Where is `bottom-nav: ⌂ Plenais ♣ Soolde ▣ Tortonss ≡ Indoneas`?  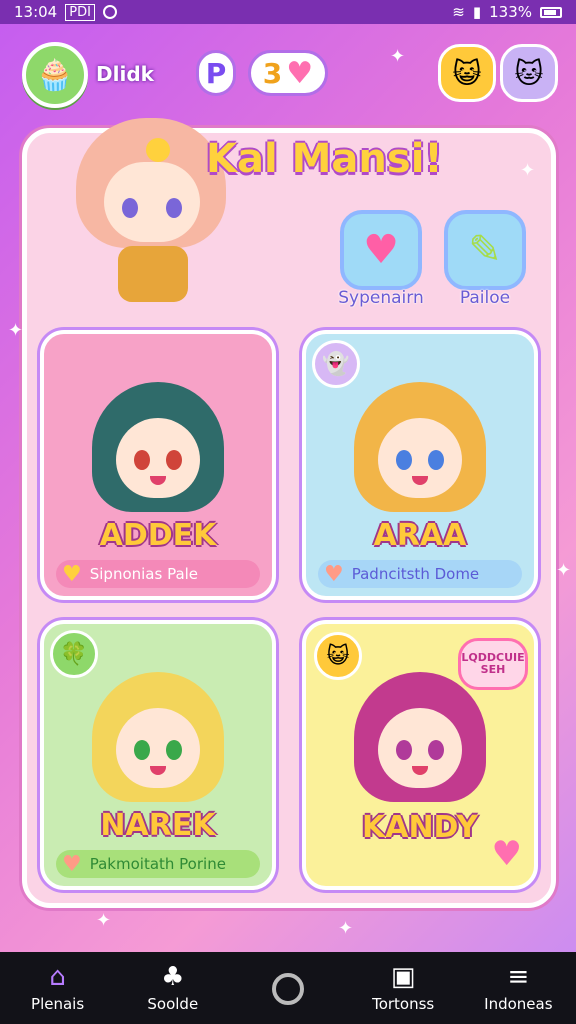
bottom-nav: ⌂ Plenais ♣ Soolde ▣ Tortonss ≡ Indoneas is located at coordinates (288, 988).